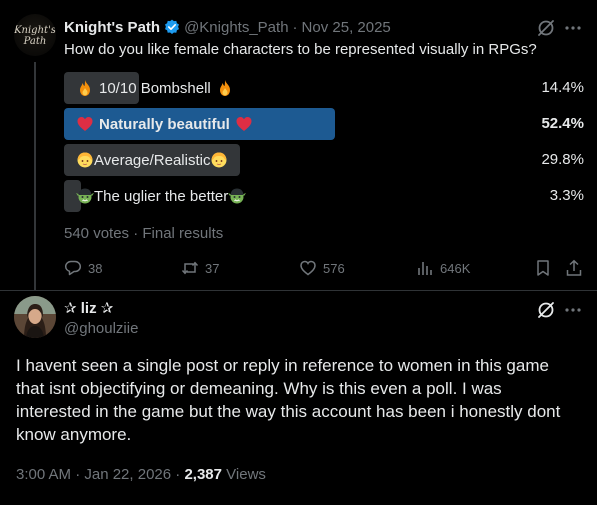 The height and width of the screenshot is (505, 597). I want to click on poll-option: 10/10 Bombshell 14.4%, so click(324, 88).